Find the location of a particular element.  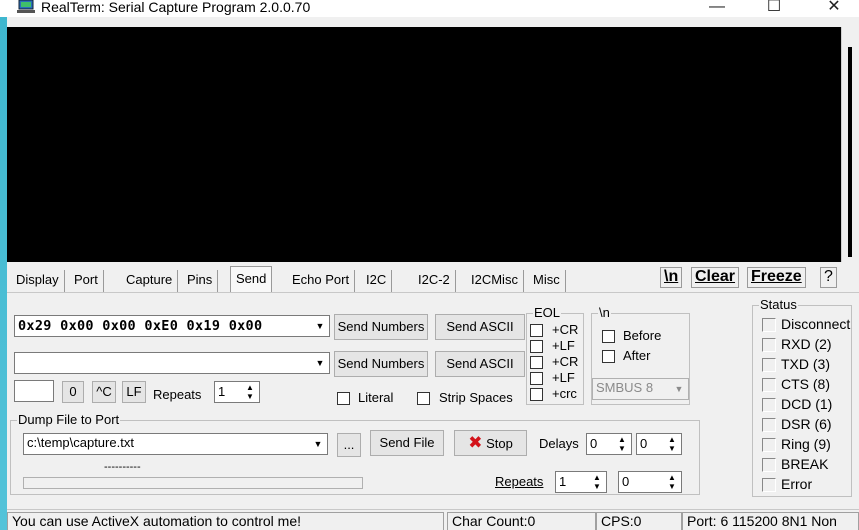

scrollbar-thumb is located at coordinates (850, 152).